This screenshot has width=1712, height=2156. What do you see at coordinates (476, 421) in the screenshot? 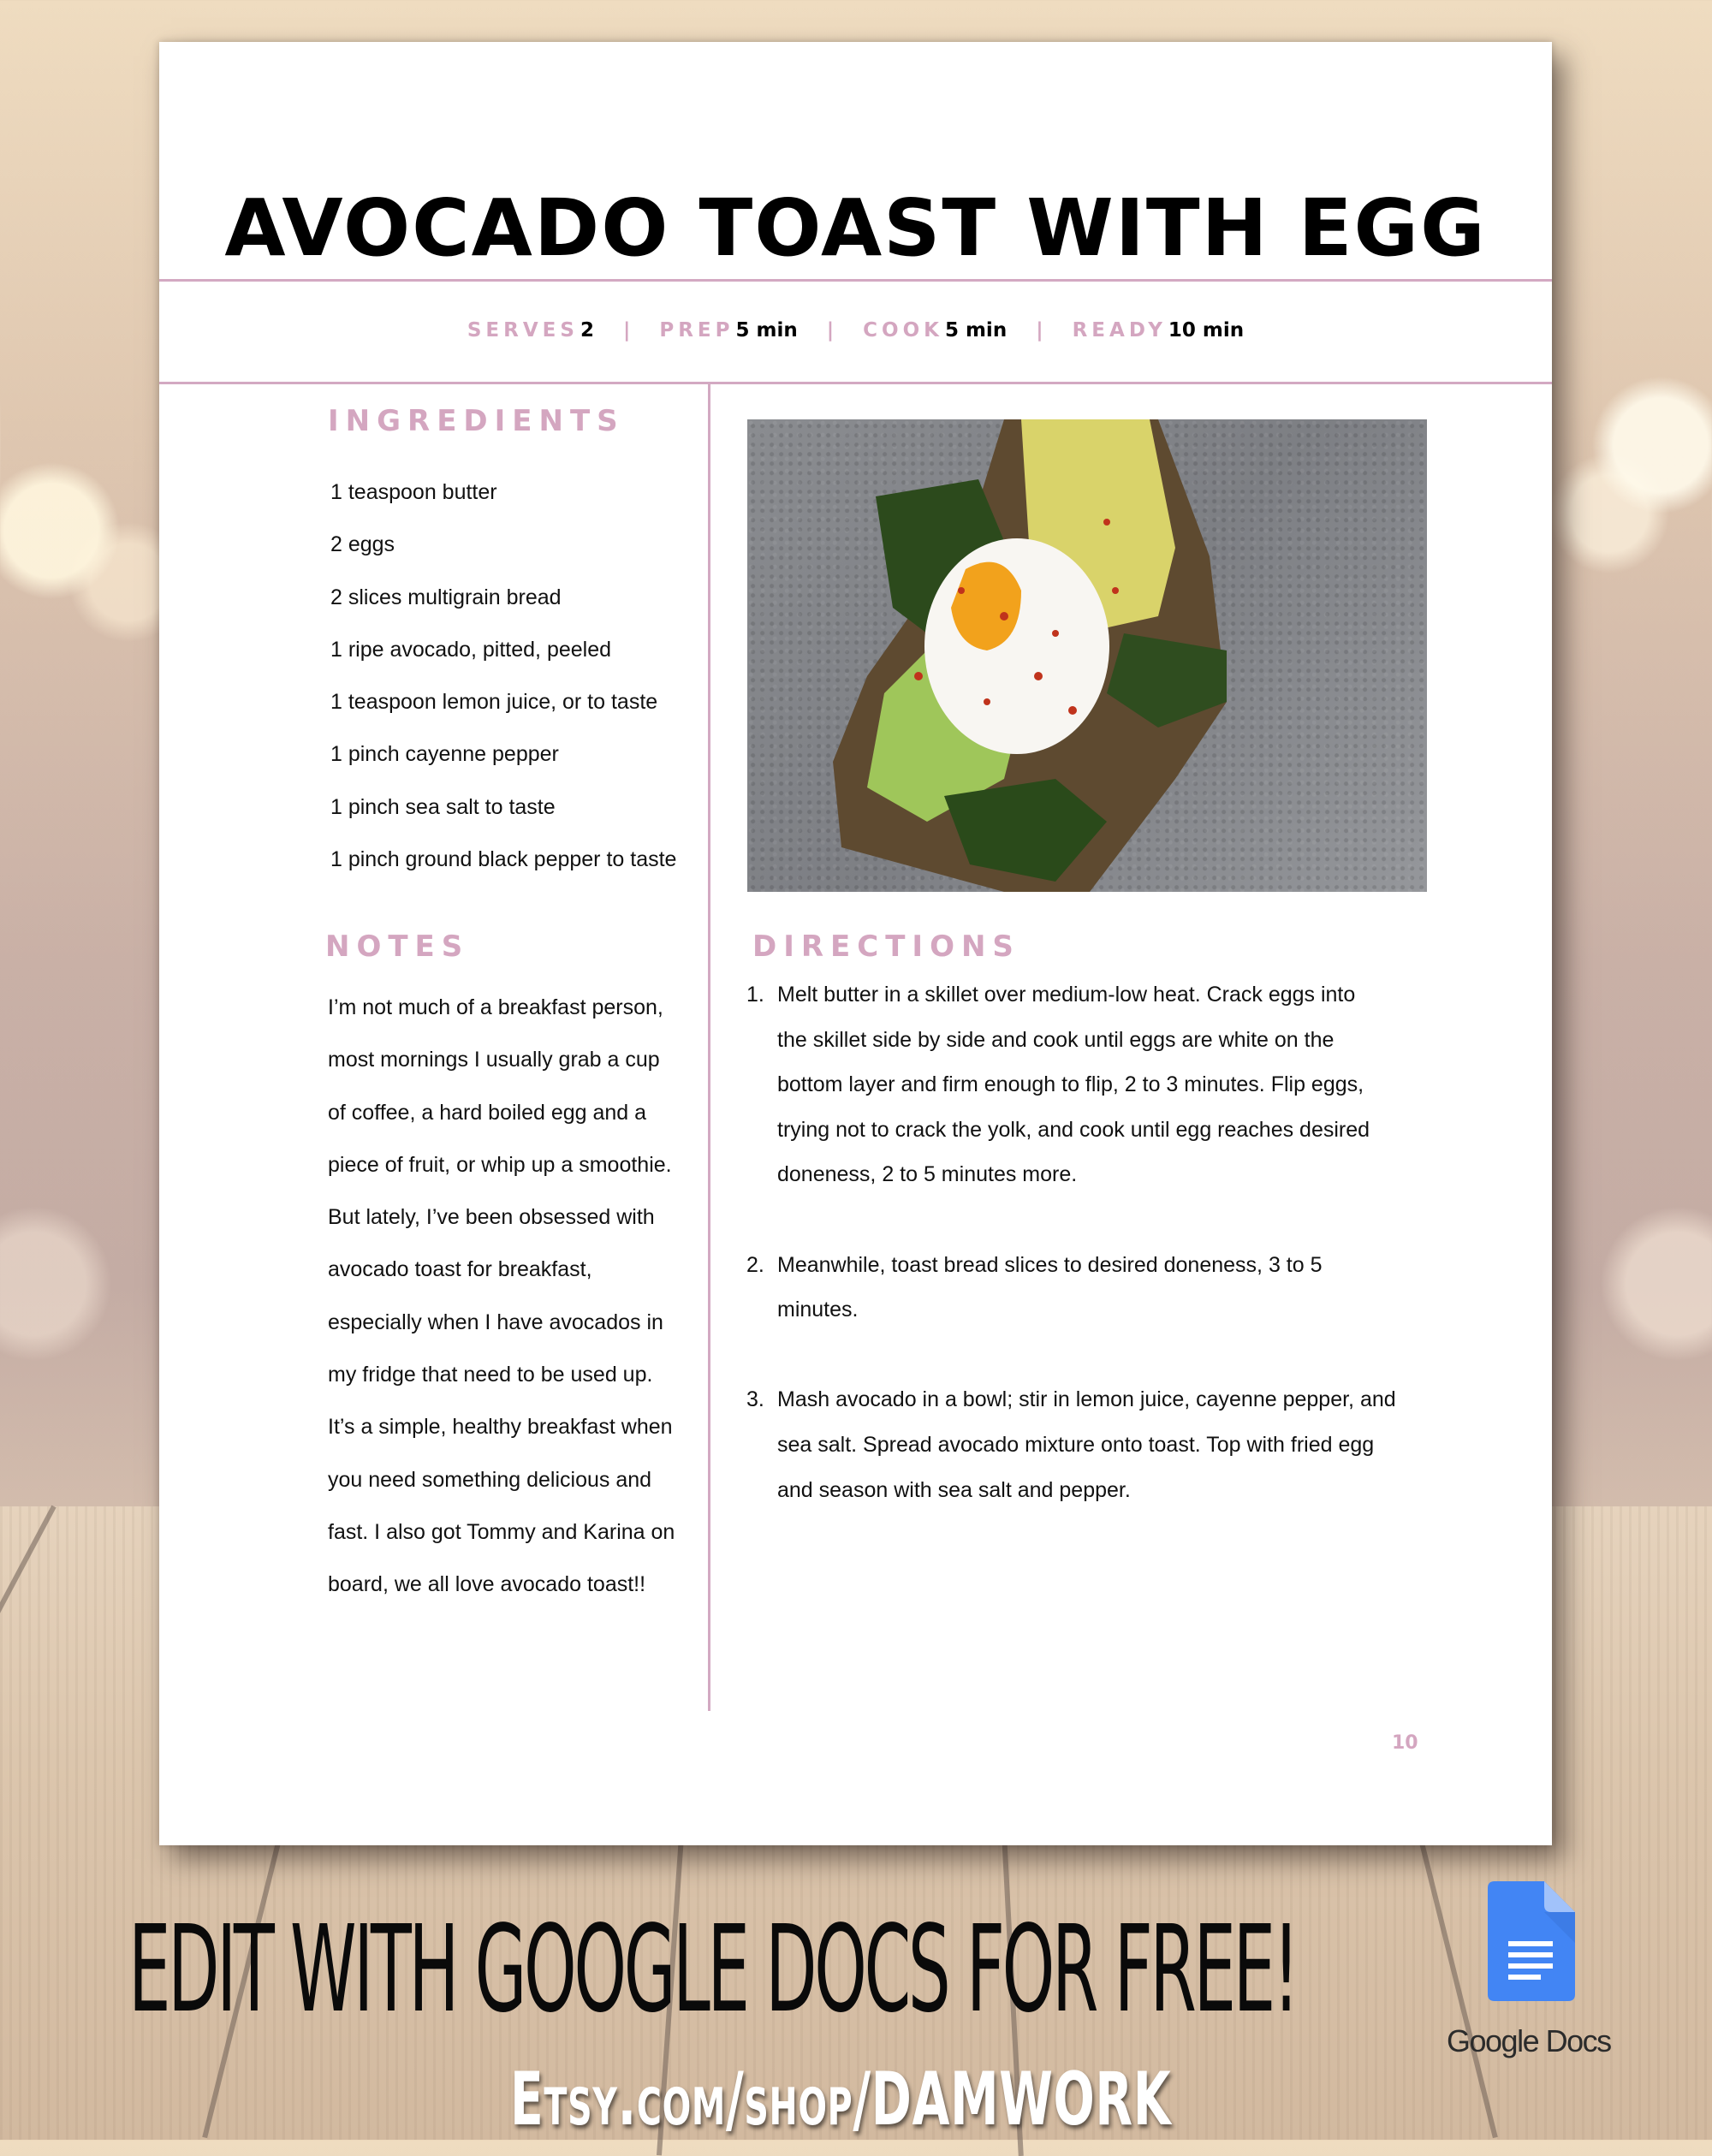
I see `ingredients-heading: INGREDIENTS` at bounding box center [476, 421].